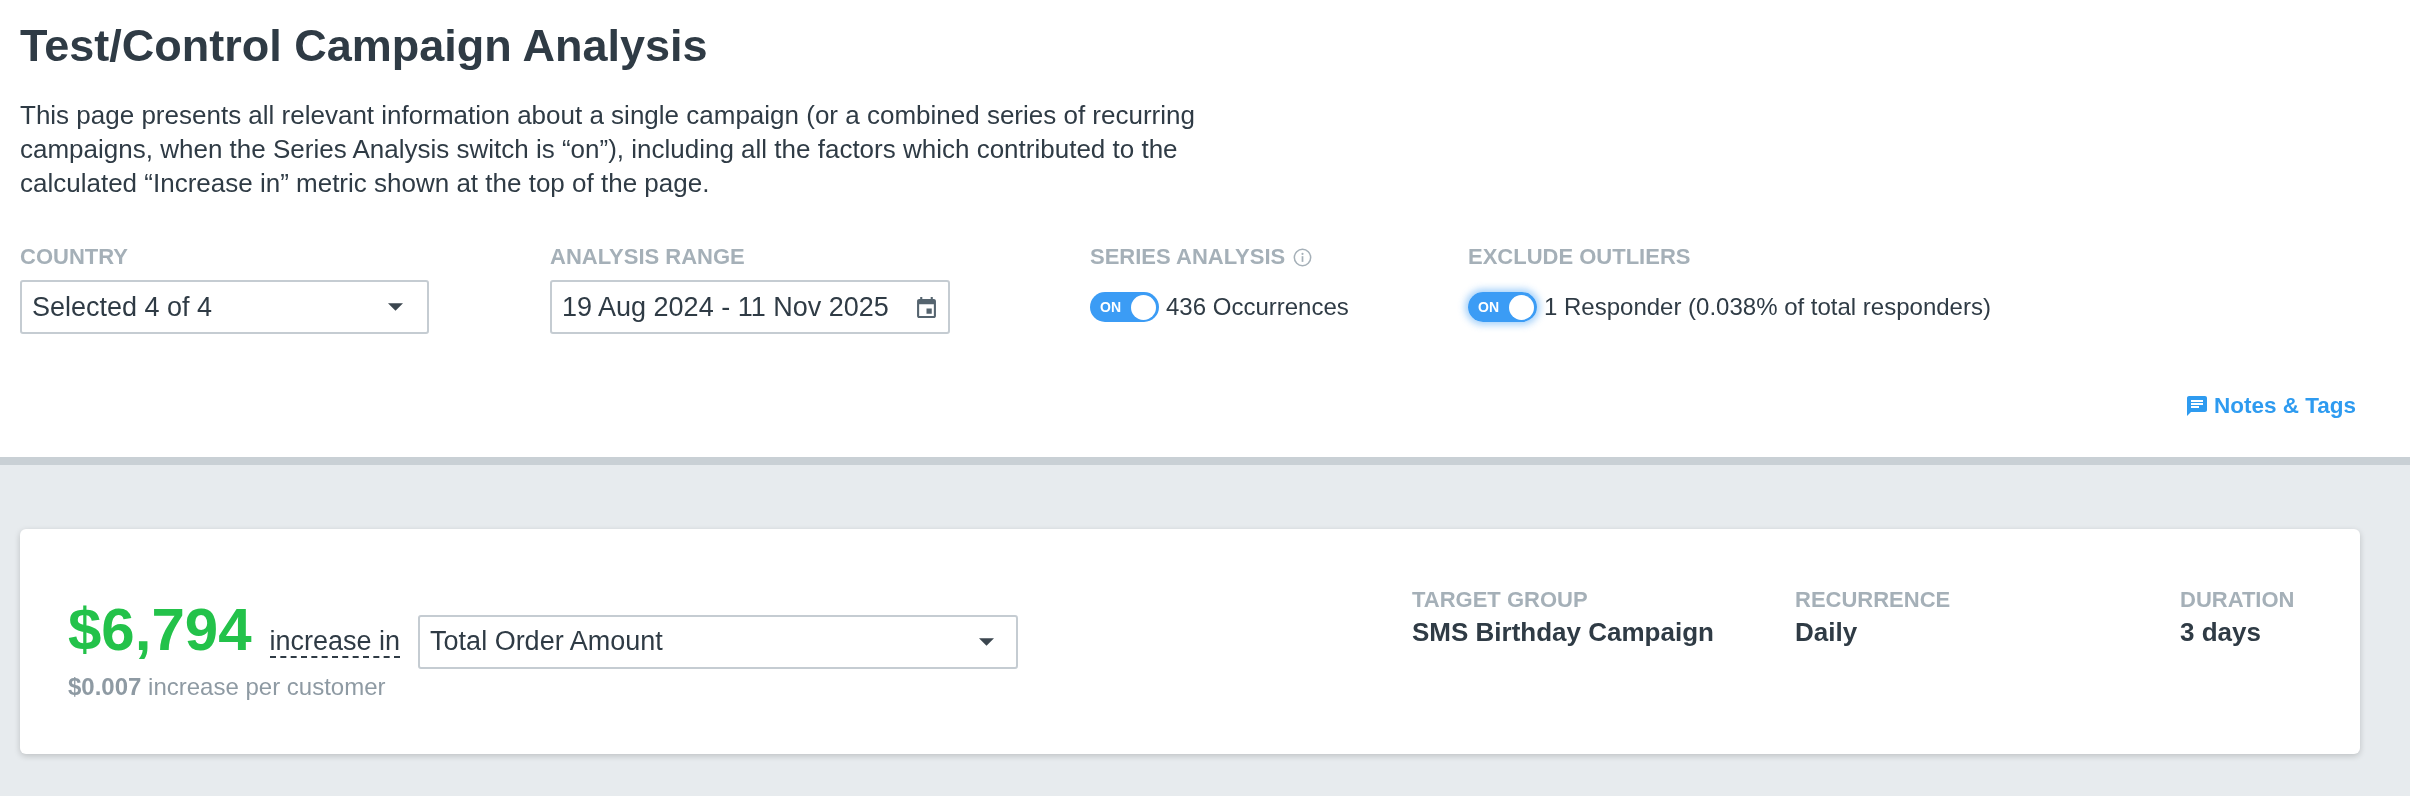 The height and width of the screenshot is (796, 2410). Describe the element at coordinates (224, 307) in the screenshot. I see `country-select: Selected 4 of 4` at that location.